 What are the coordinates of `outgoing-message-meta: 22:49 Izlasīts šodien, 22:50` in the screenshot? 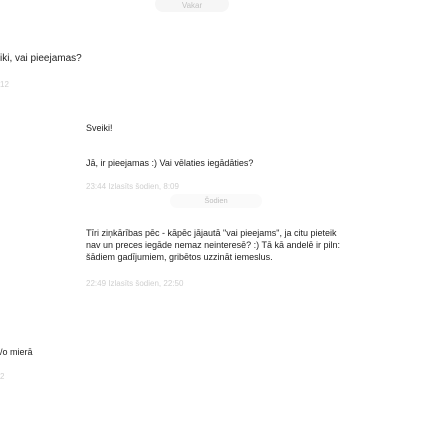 It's located at (135, 283).